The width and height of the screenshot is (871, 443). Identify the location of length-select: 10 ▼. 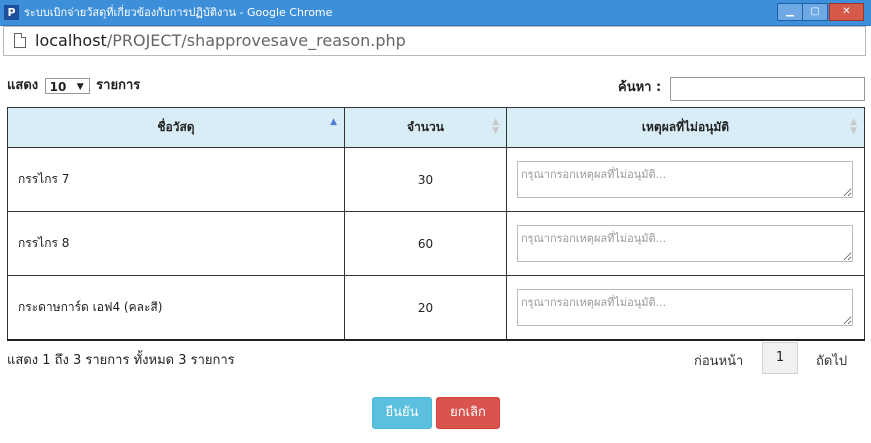
(67, 85).